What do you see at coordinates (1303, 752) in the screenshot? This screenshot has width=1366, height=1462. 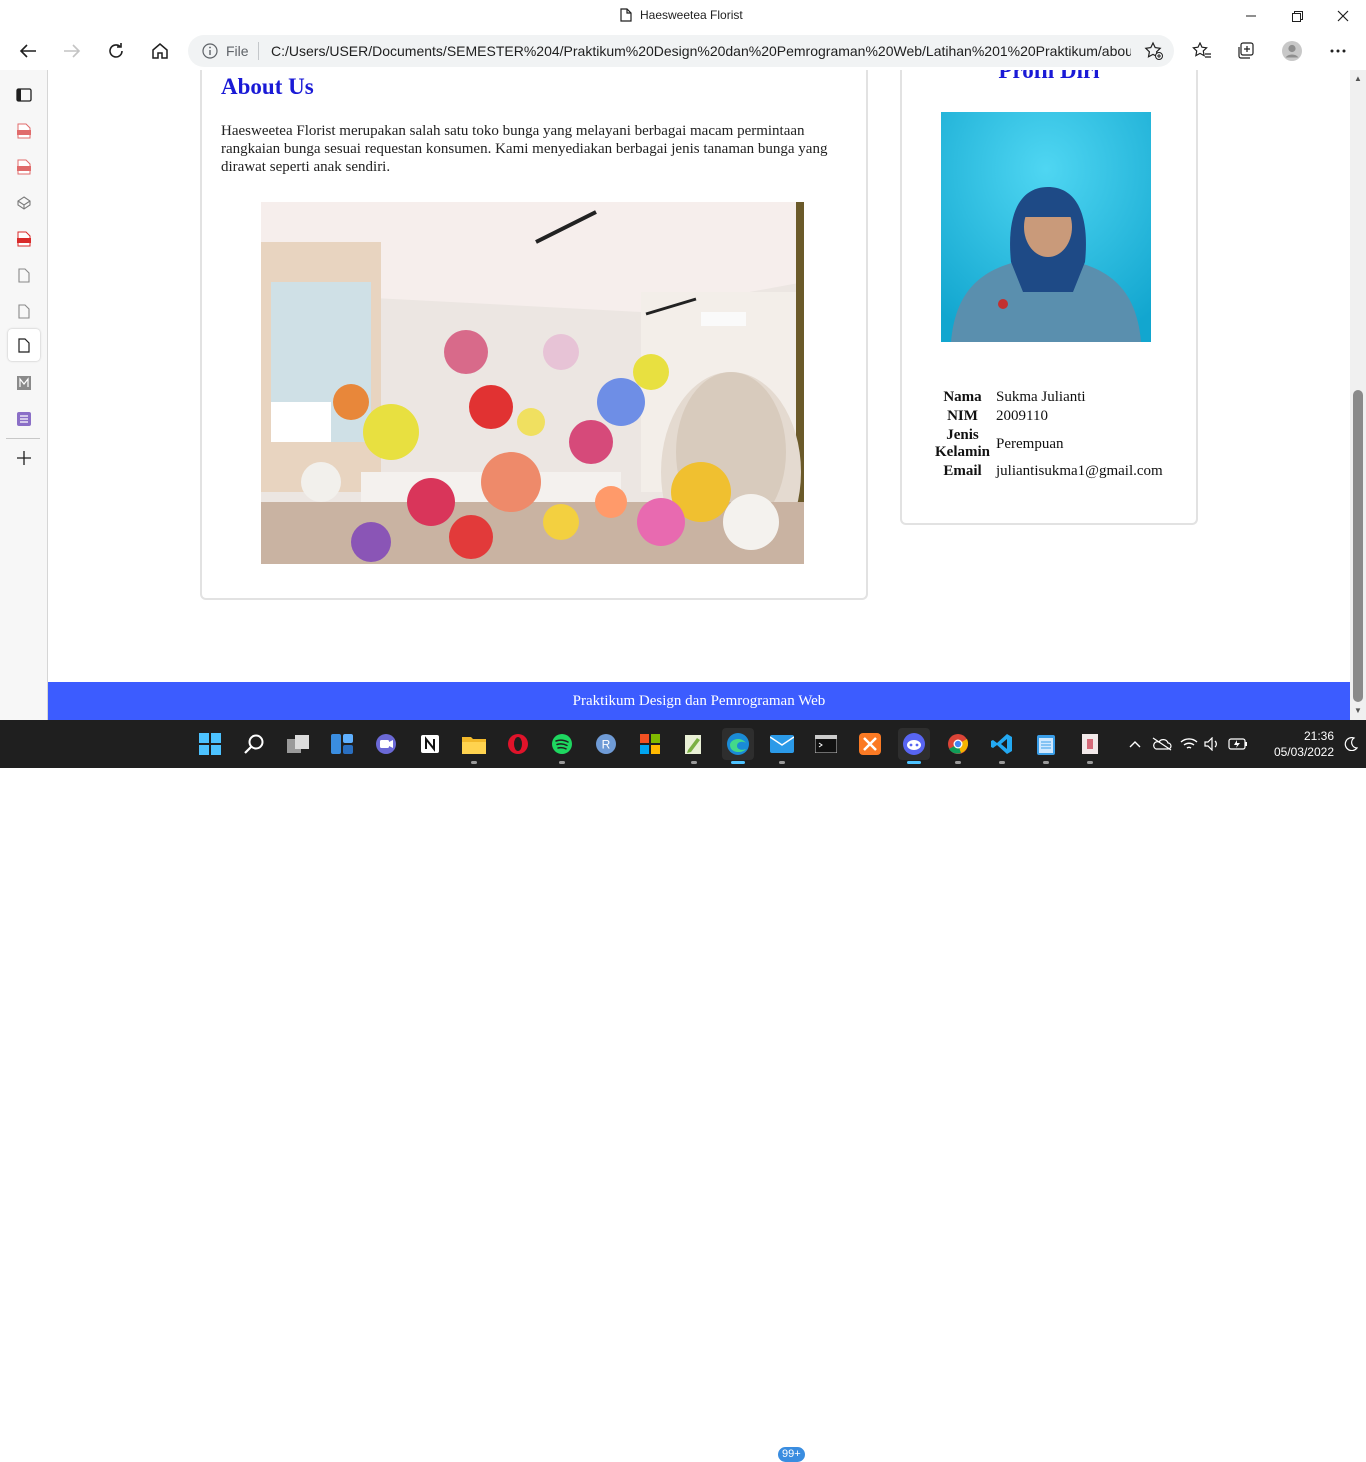 I see `clock-date: 05/03/2022` at bounding box center [1303, 752].